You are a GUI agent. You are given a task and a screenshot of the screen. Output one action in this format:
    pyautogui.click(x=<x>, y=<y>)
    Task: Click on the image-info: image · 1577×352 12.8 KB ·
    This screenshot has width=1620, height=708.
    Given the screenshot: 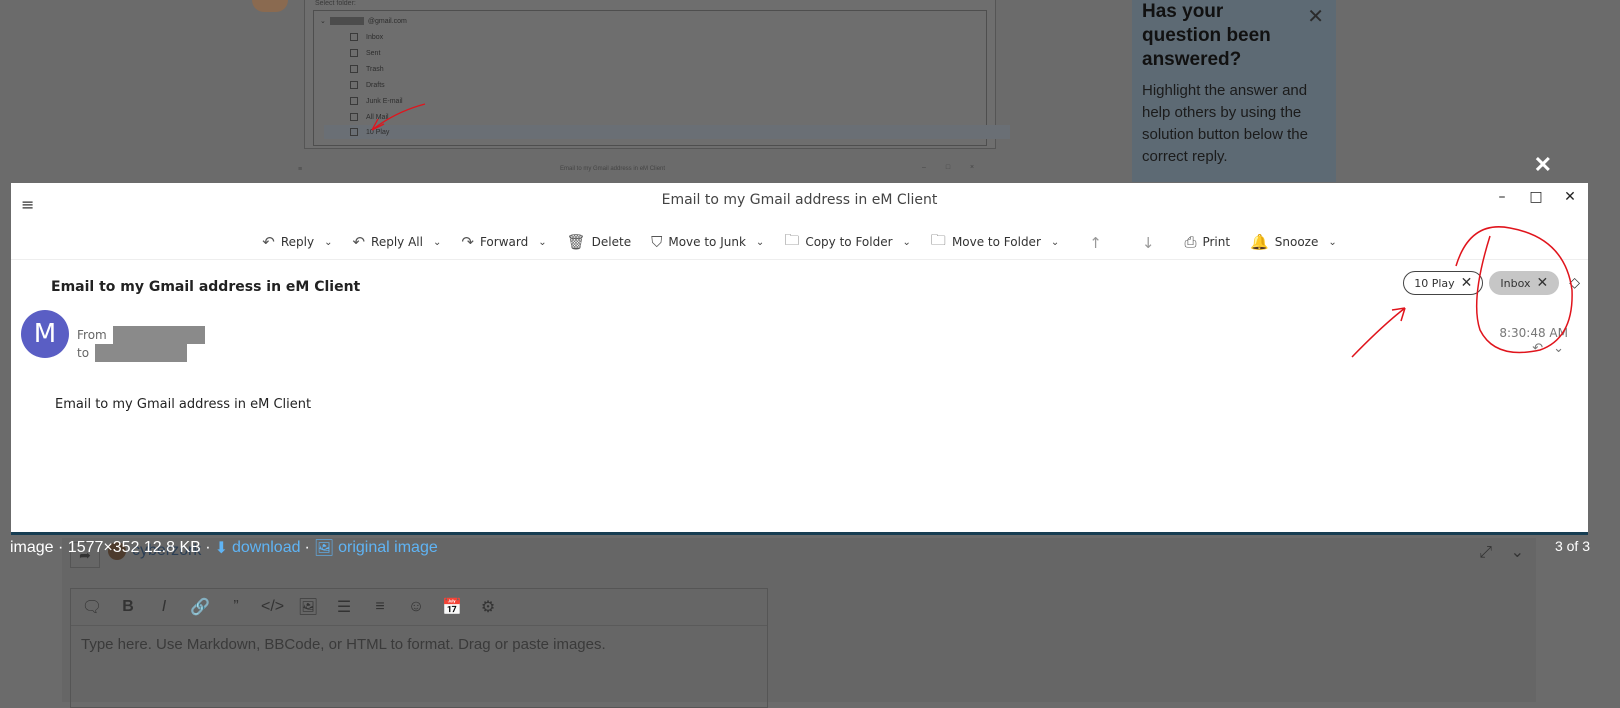 What is the action you would take?
    pyautogui.click(x=110, y=547)
    